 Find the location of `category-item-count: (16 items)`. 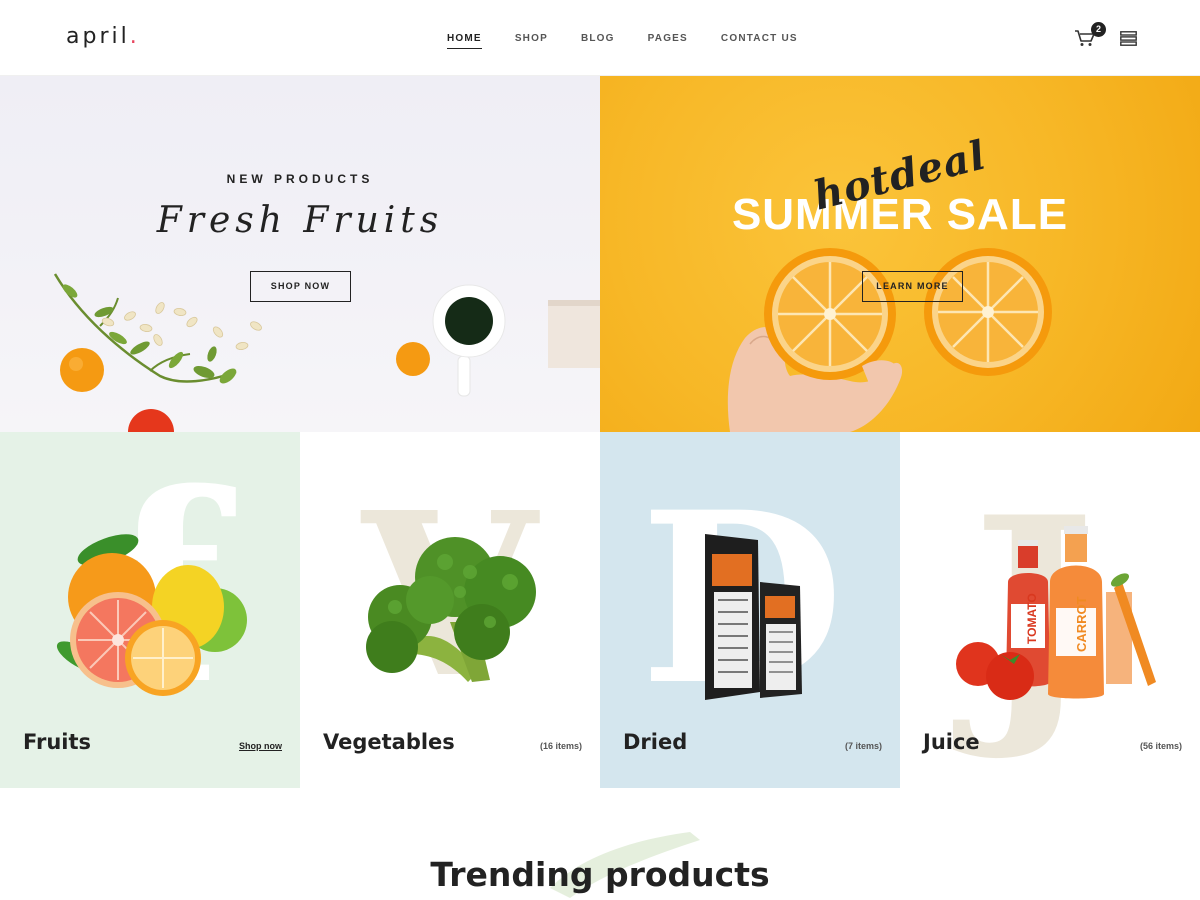

category-item-count: (16 items) is located at coordinates (560, 746).